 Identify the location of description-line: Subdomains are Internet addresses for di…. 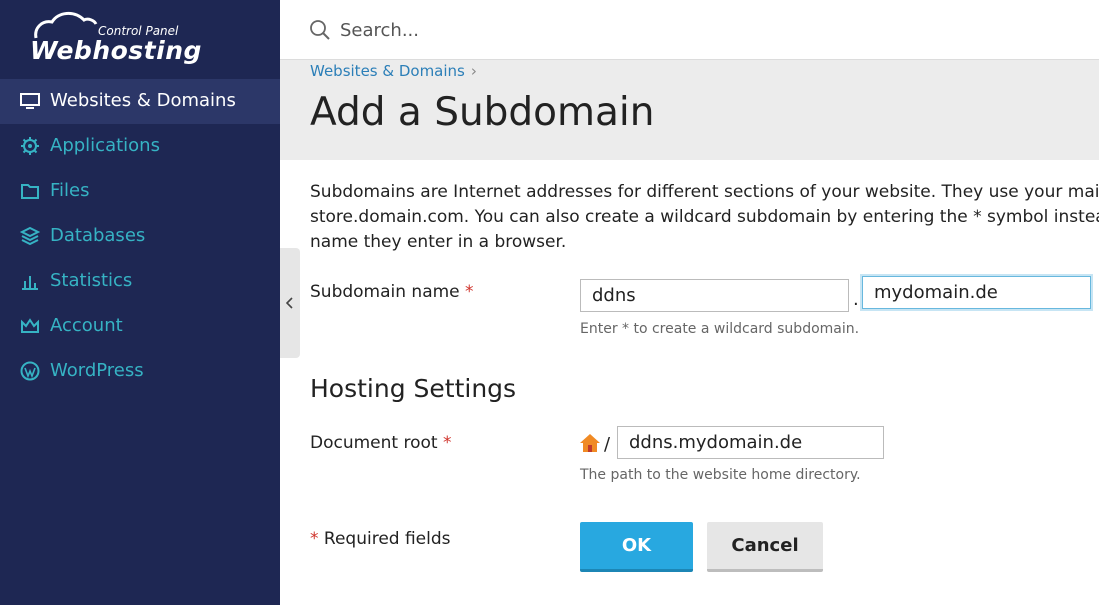
(704, 192).